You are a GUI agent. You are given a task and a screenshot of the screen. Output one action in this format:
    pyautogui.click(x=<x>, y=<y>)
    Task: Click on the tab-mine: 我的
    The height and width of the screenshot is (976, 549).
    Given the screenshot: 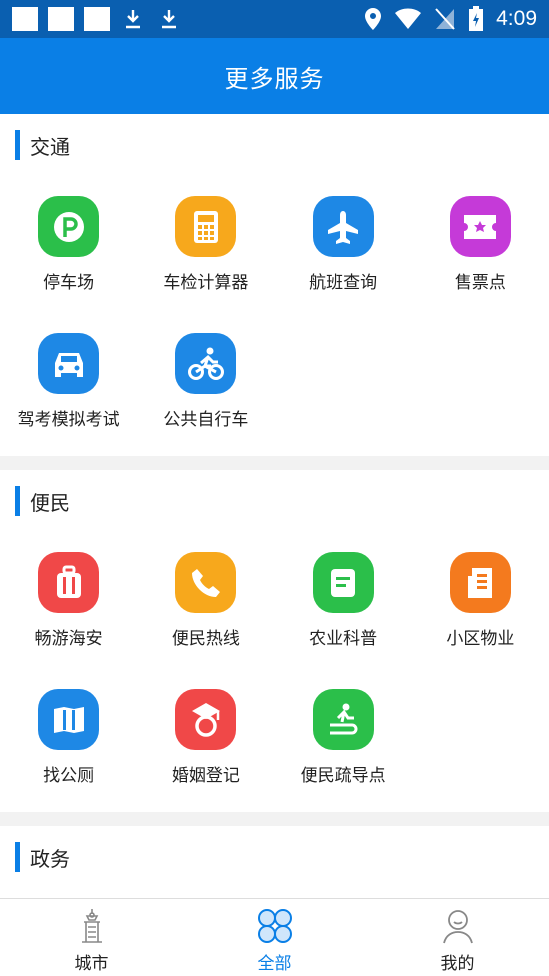 What is the action you would take?
    pyautogui.click(x=457, y=937)
    